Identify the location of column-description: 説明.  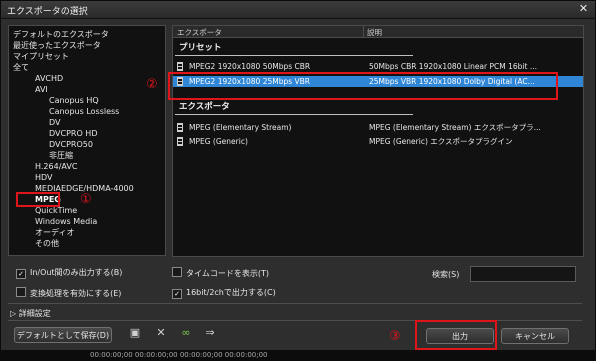
(374, 32).